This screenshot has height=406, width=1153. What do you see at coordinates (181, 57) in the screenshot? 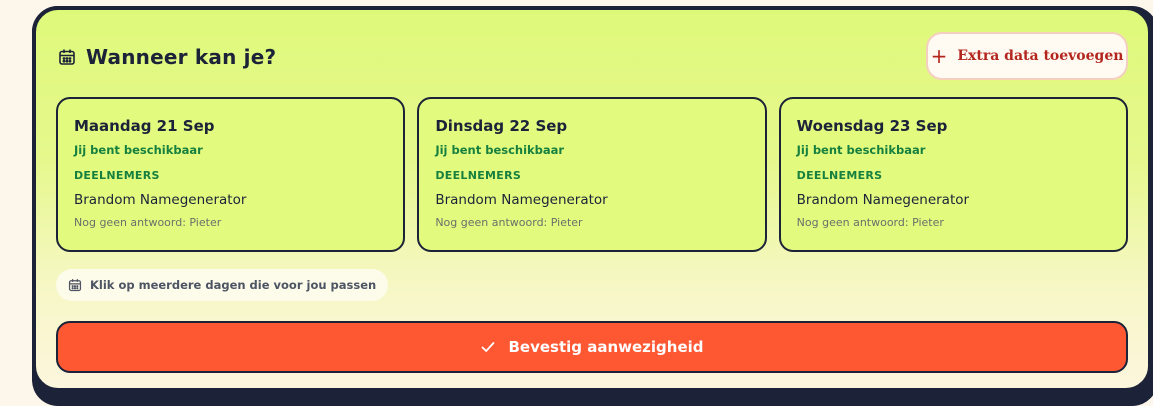
I see `page-title: Wanneer kan je?` at bounding box center [181, 57].